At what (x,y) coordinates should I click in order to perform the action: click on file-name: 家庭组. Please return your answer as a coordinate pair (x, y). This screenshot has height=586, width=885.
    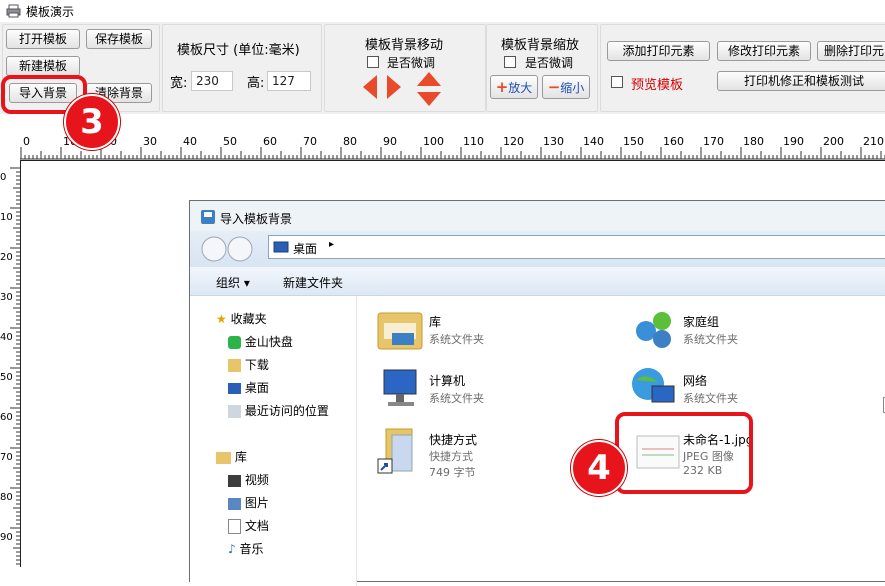
    Looking at the image, I should click on (701, 322).